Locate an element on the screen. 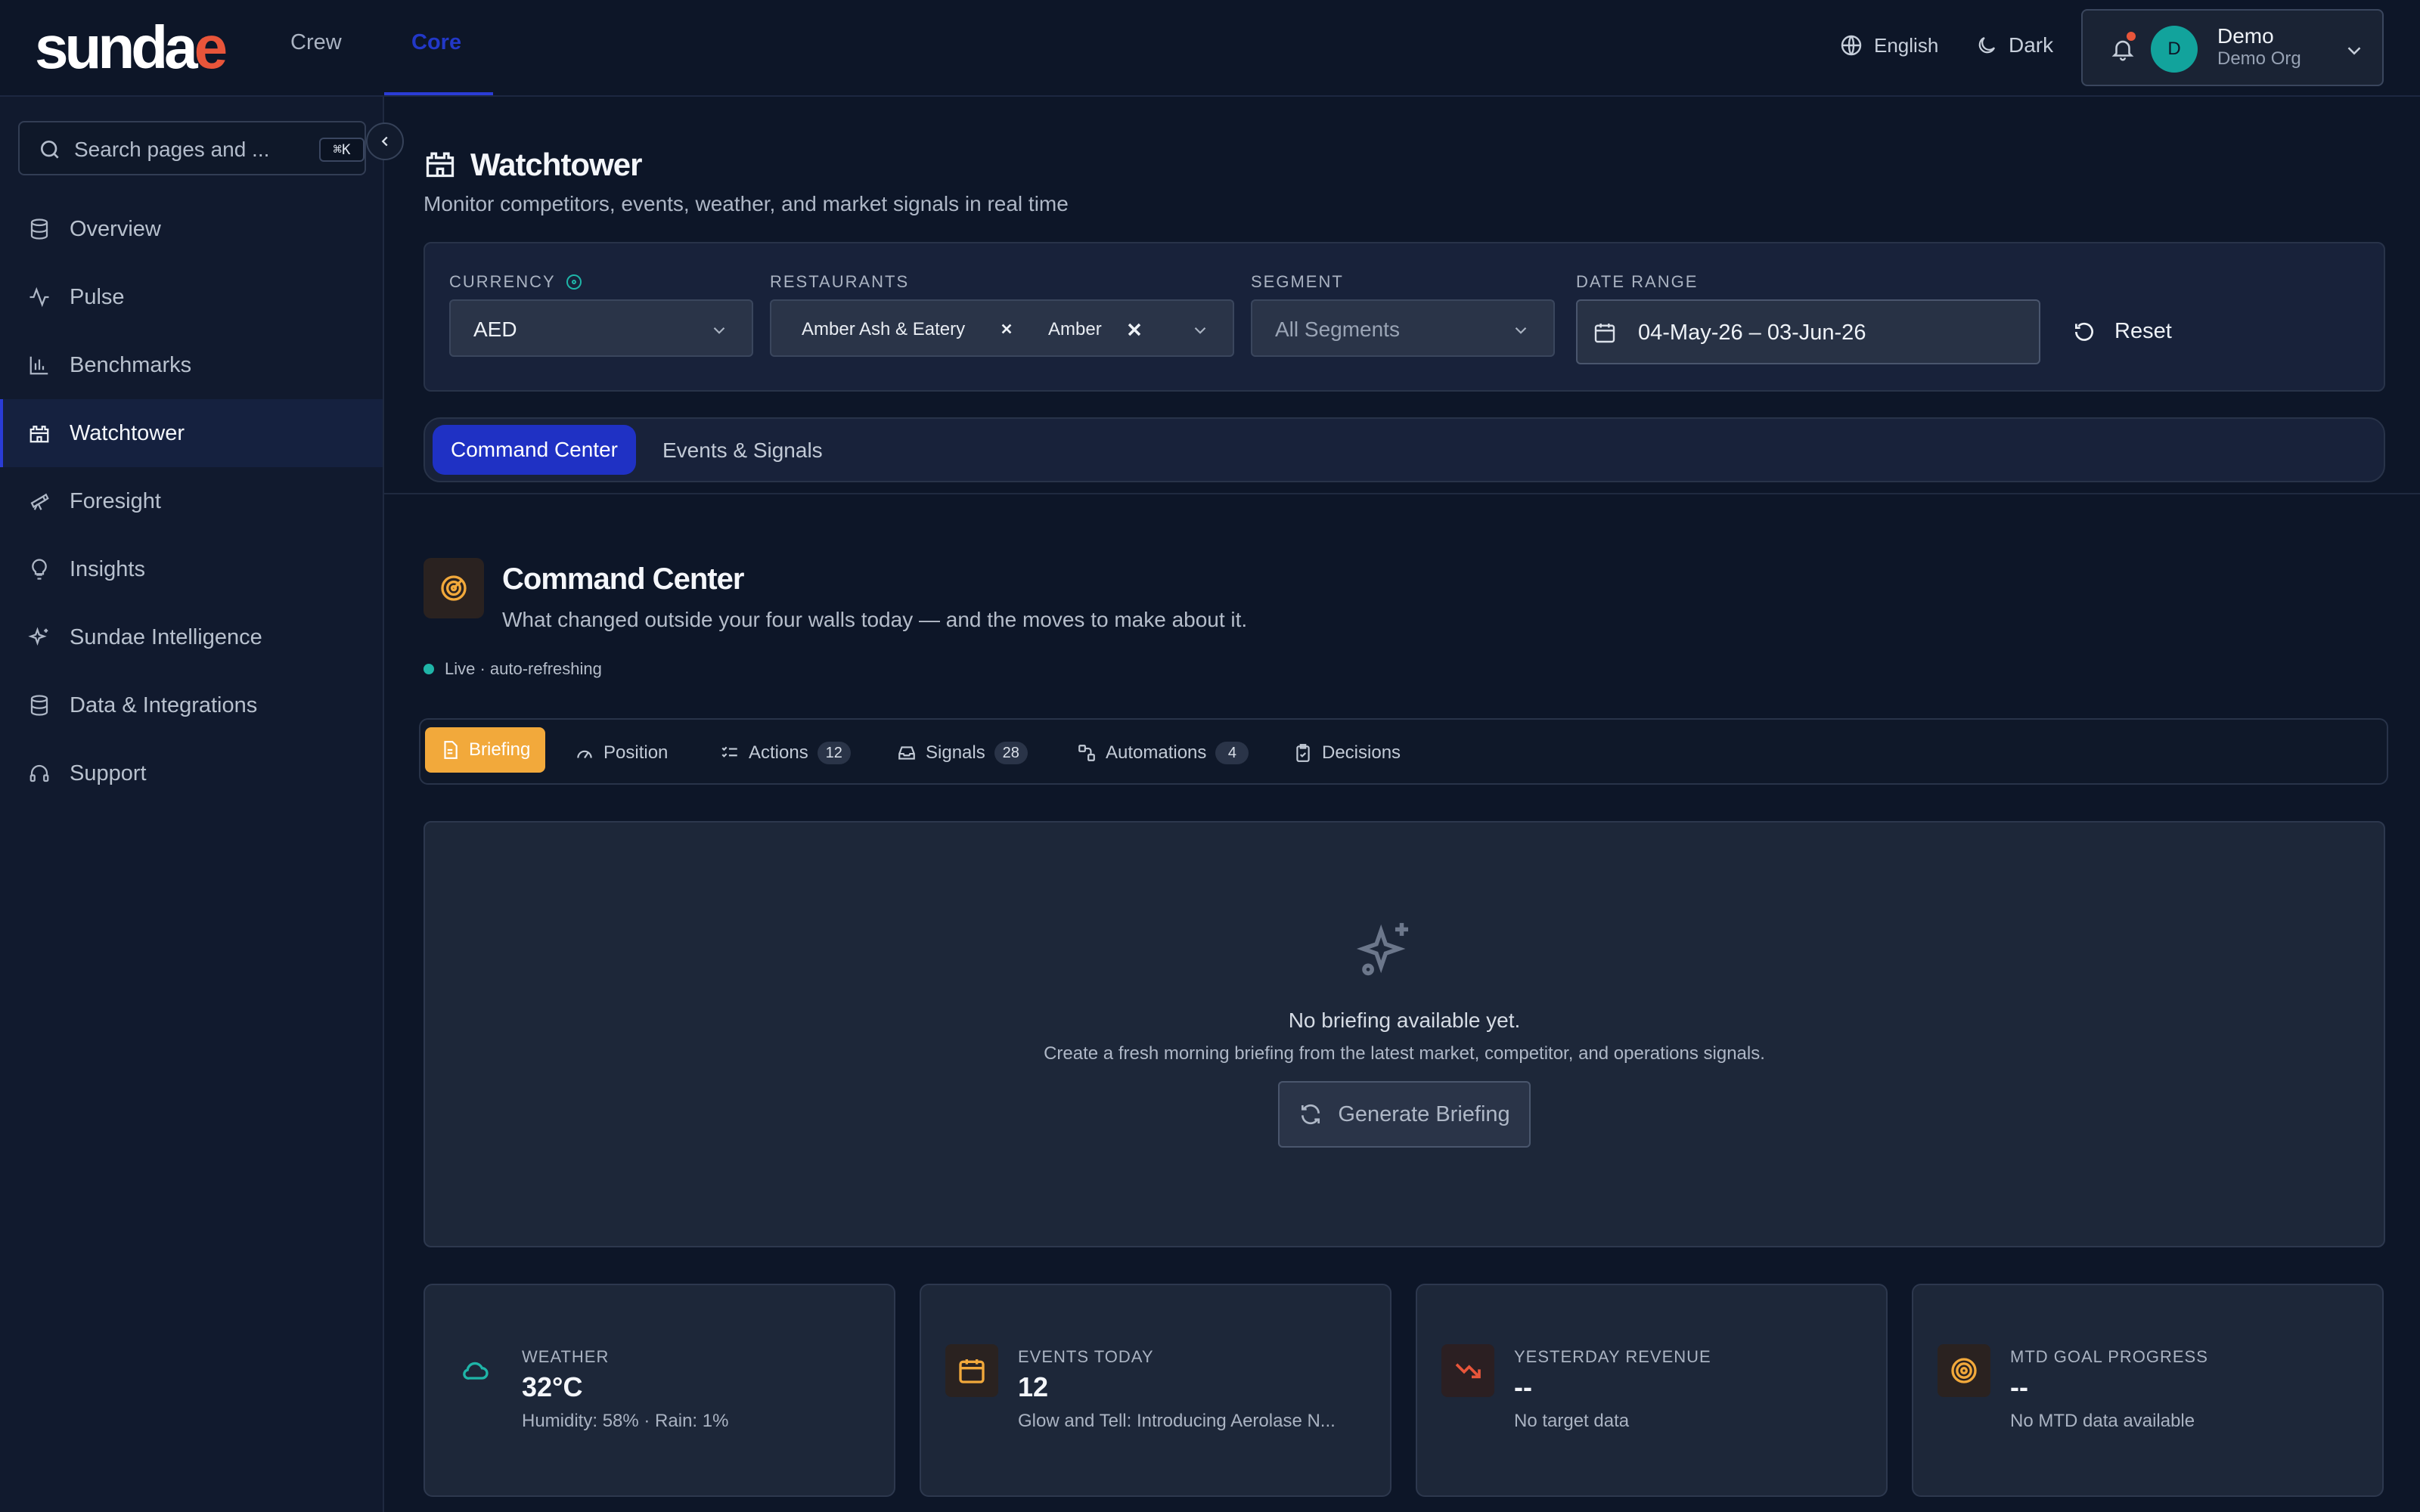 This screenshot has width=2420, height=1512. user-menu: D Demo Demo Org is located at coordinates (2232, 48).